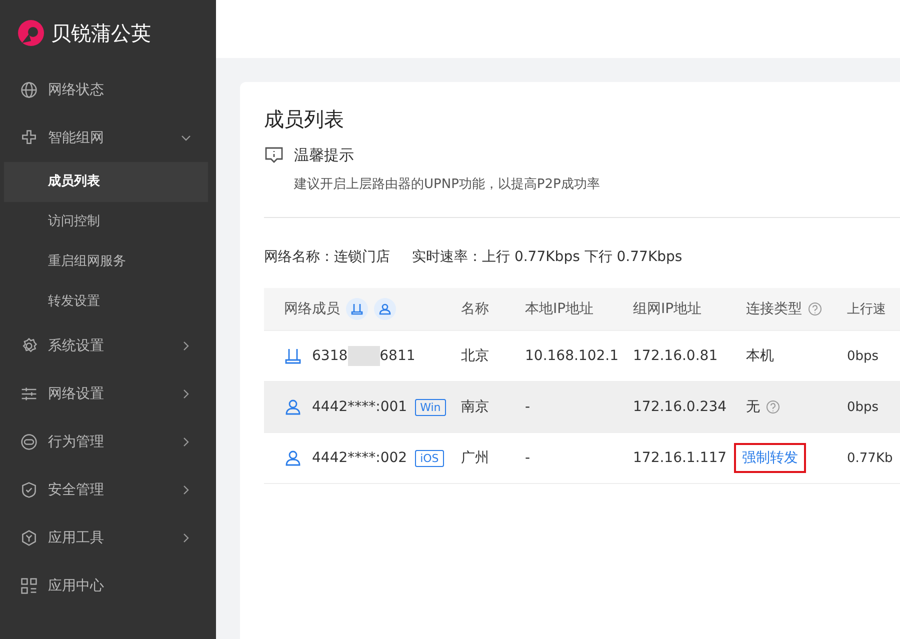 The width and height of the screenshot is (900, 639). I want to click on sidebar-item: 系统设置, so click(108, 346).